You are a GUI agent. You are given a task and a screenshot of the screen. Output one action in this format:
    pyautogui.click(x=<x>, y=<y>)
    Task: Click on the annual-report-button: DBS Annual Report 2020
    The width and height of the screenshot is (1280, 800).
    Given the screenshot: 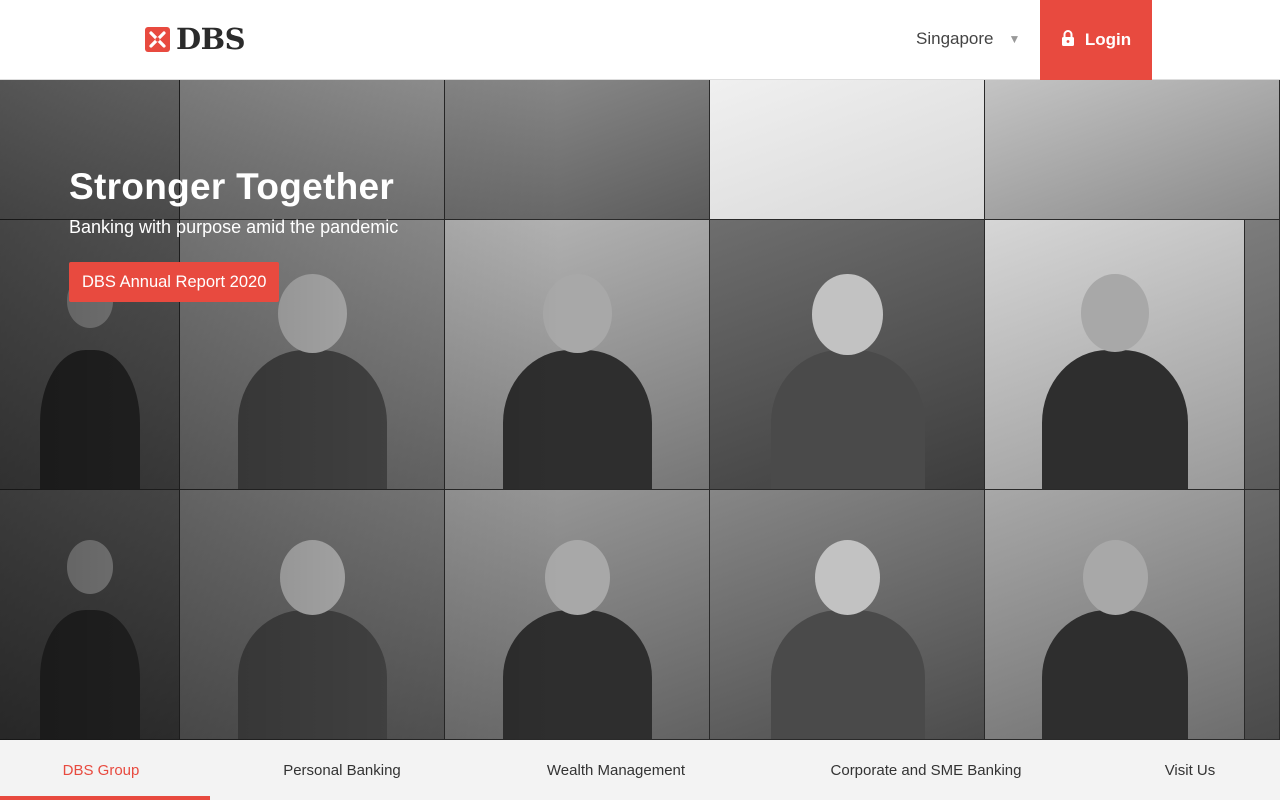 What is the action you would take?
    pyautogui.click(x=174, y=282)
    